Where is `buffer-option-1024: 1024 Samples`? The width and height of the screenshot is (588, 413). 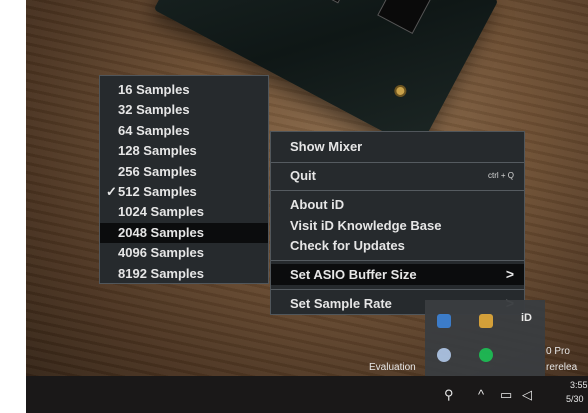
buffer-option-1024: 1024 Samples is located at coordinates (184, 212).